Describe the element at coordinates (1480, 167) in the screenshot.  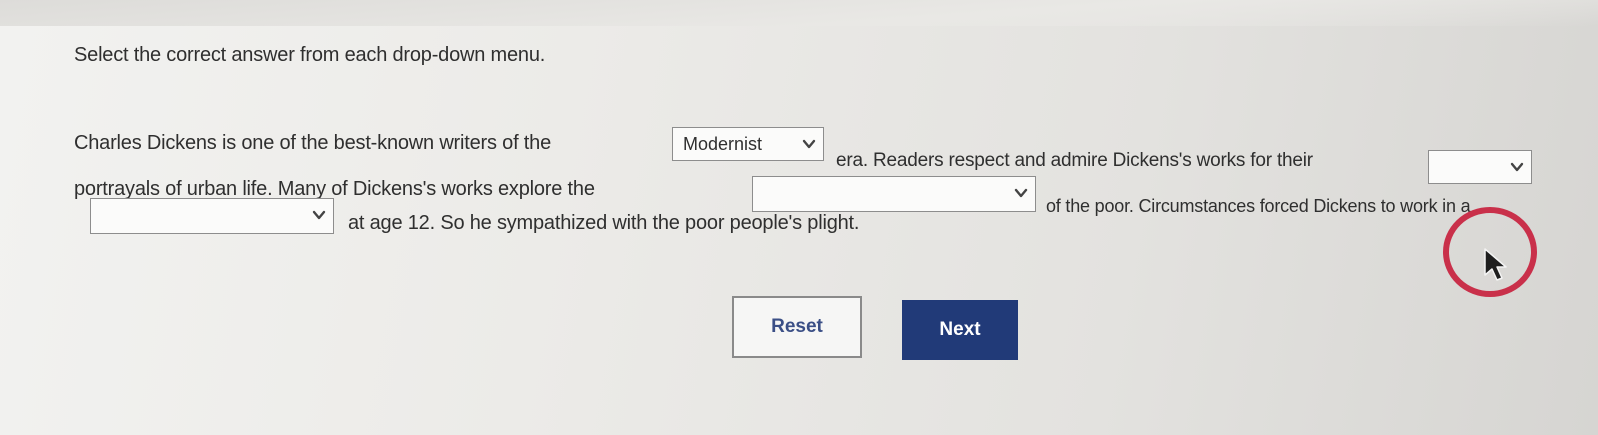
I see `quality-dropdown` at that location.